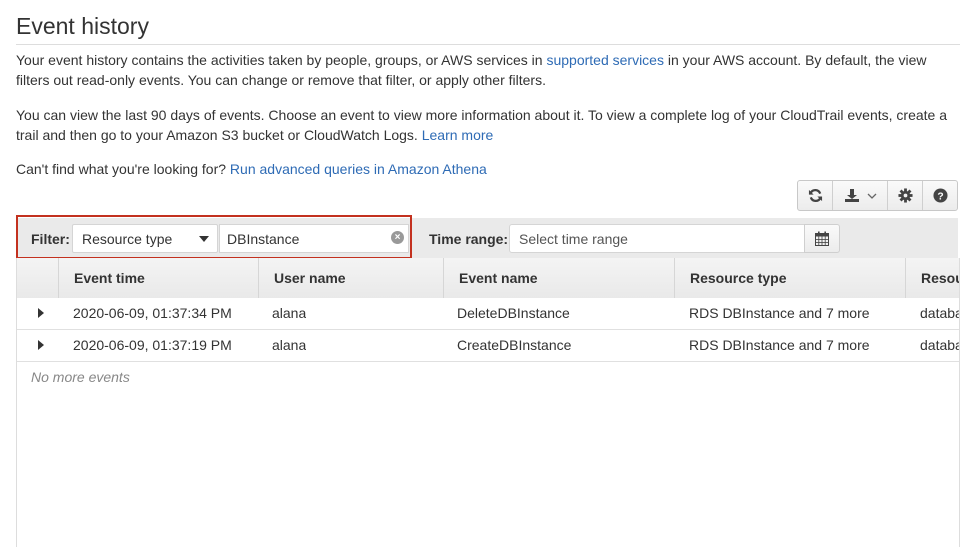 This screenshot has width=974, height=547. What do you see at coordinates (860, 195) in the screenshot?
I see `download-button` at bounding box center [860, 195].